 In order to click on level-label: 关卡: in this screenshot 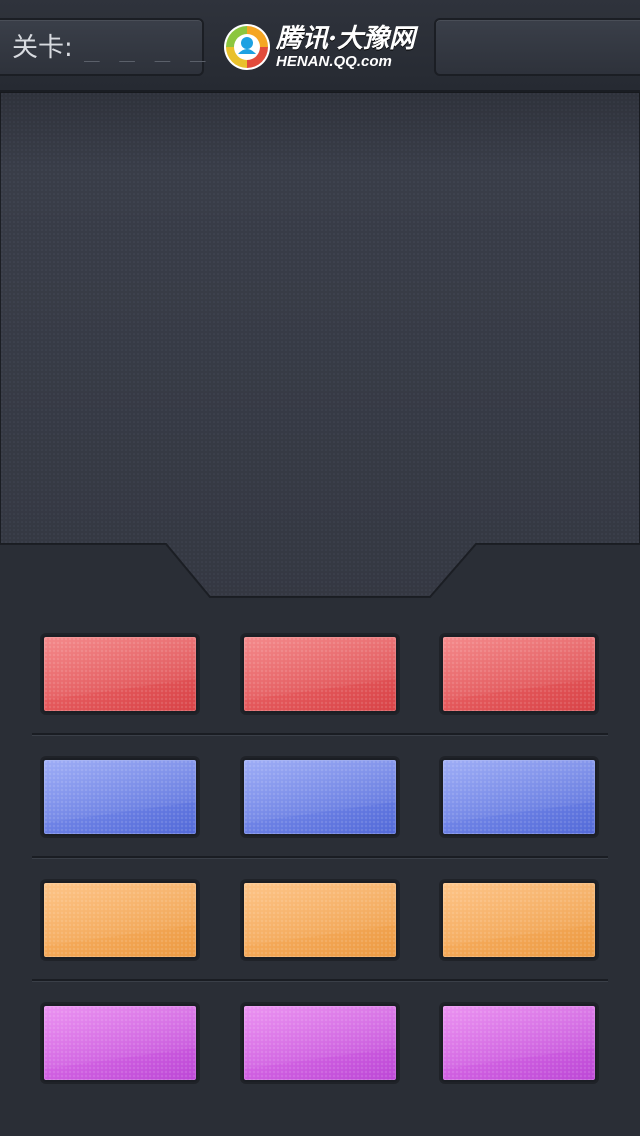, I will do `click(42, 48)`.